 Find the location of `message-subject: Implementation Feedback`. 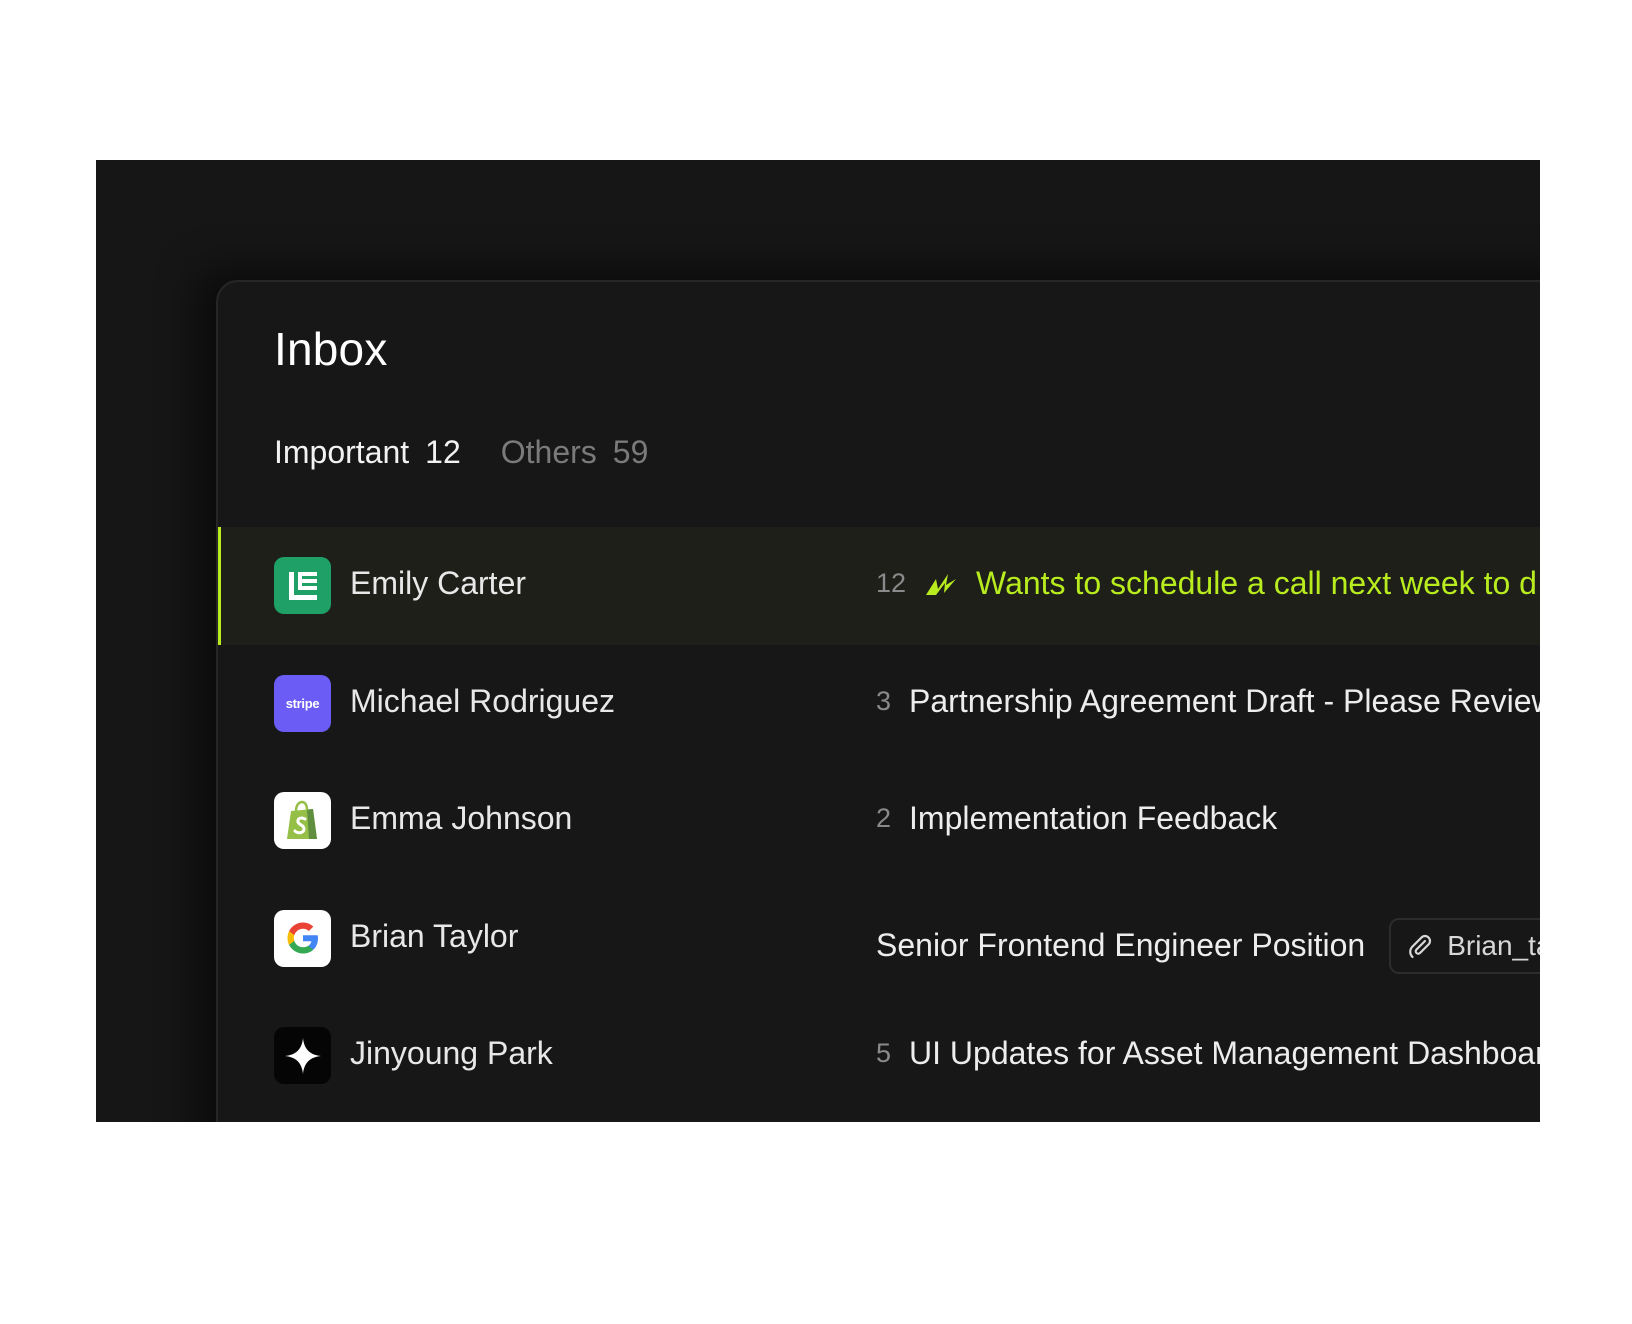

message-subject: Implementation Feedback is located at coordinates (1093, 818).